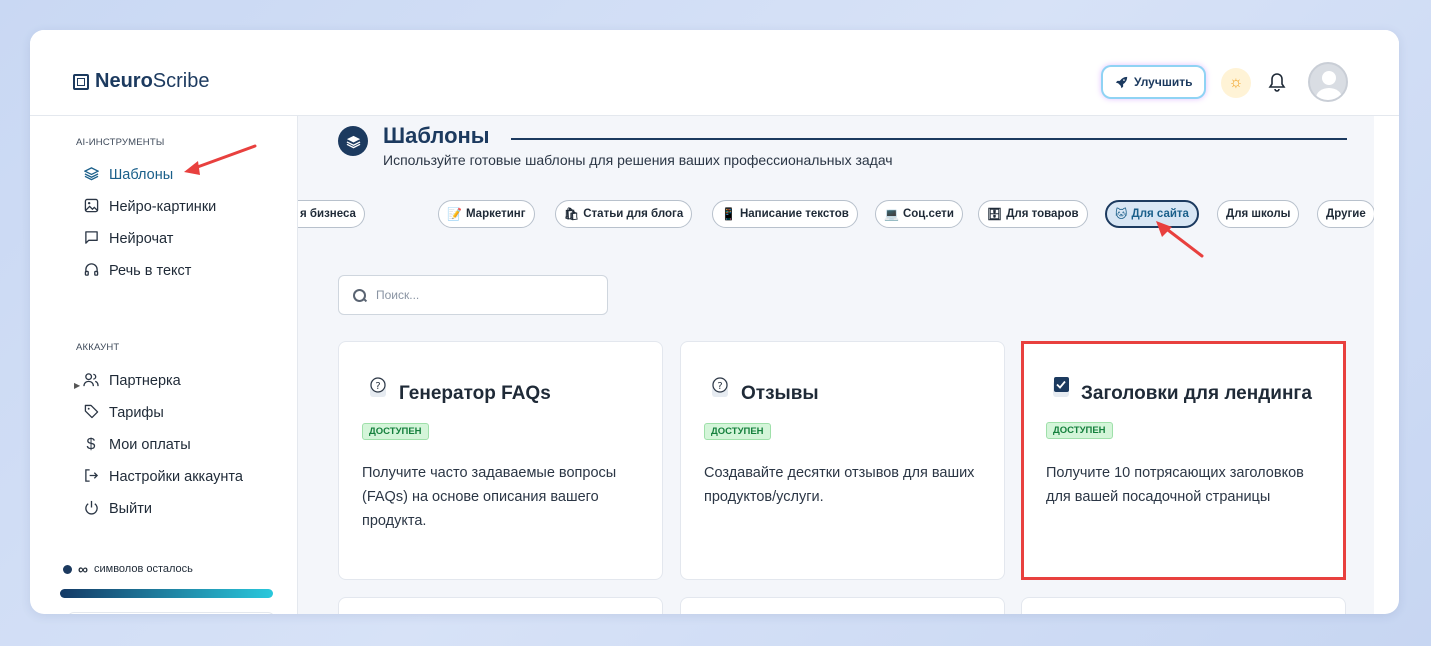 Image resolution: width=1431 pixels, height=646 pixels. Describe the element at coordinates (91, 509) in the screenshot. I see `power-icon` at that location.